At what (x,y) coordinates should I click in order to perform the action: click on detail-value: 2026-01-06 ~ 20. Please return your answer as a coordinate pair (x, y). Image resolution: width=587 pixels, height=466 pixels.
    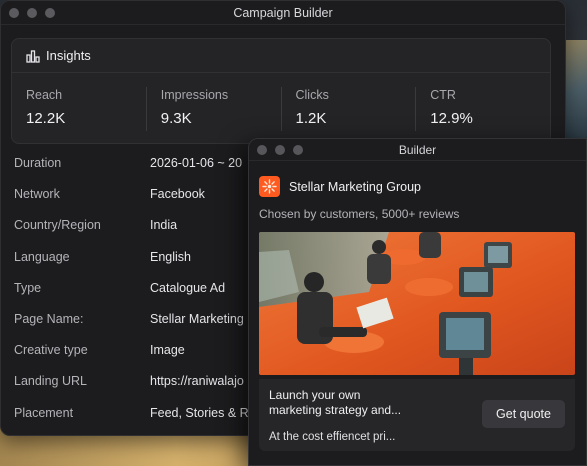
    Looking at the image, I should click on (196, 163).